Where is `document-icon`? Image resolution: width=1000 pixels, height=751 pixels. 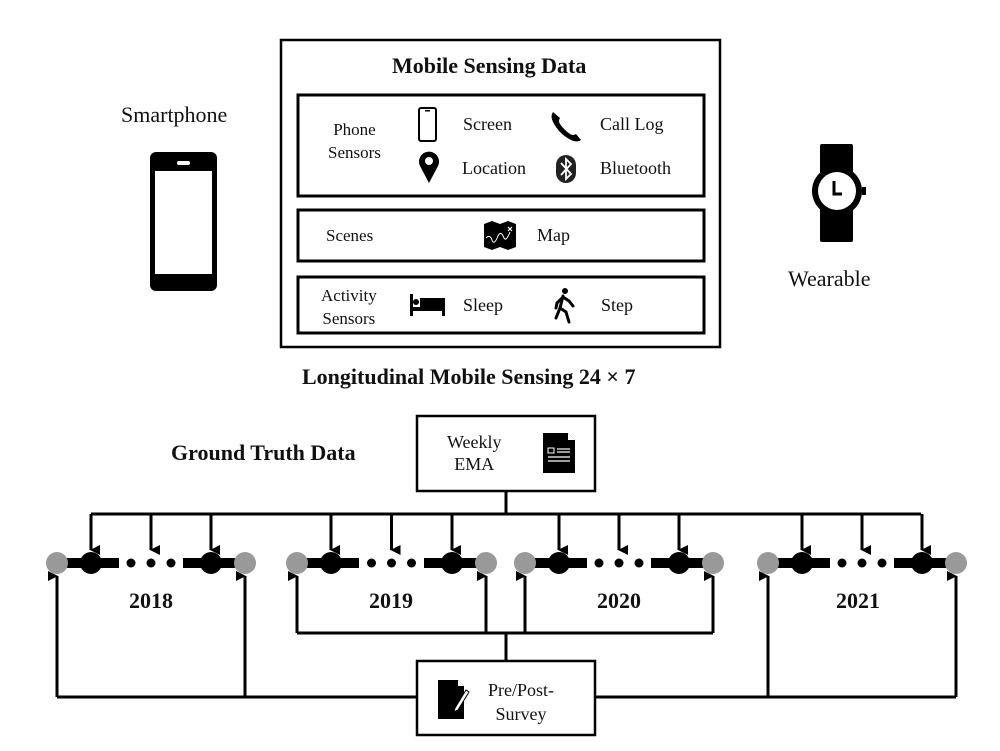 document-icon is located at coordinates (559, 453).